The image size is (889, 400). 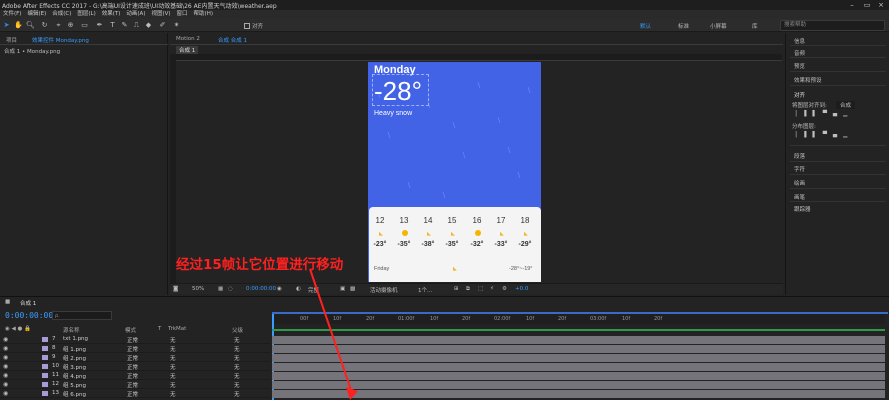 What do you see at coordinates (36, 14) in the screenshot?
I see `menu-edit: 编辑(E)` at bounding box center [36, 14].